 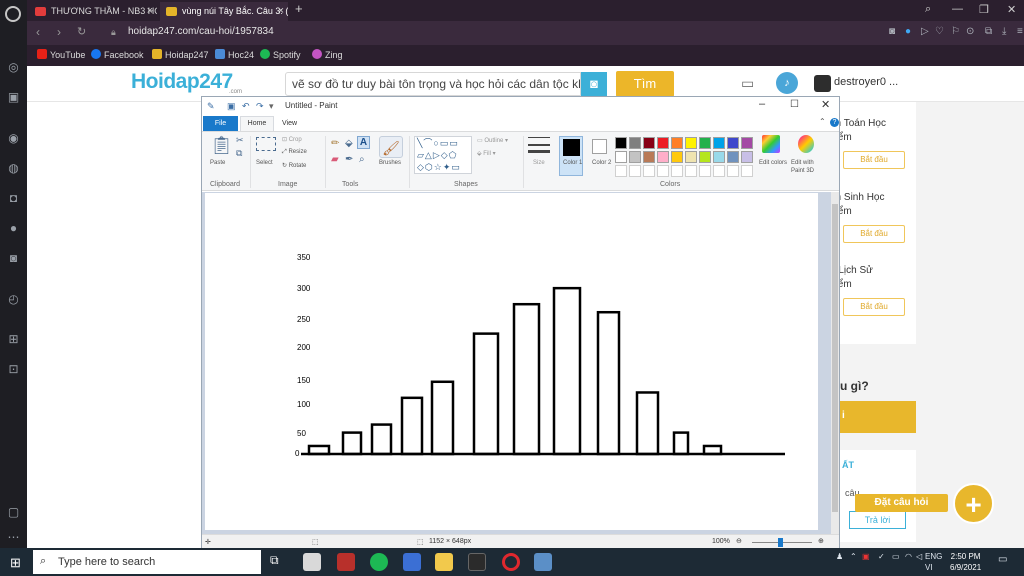 I want to click on maximize-icon: ☐, so click(x=794, y=104).